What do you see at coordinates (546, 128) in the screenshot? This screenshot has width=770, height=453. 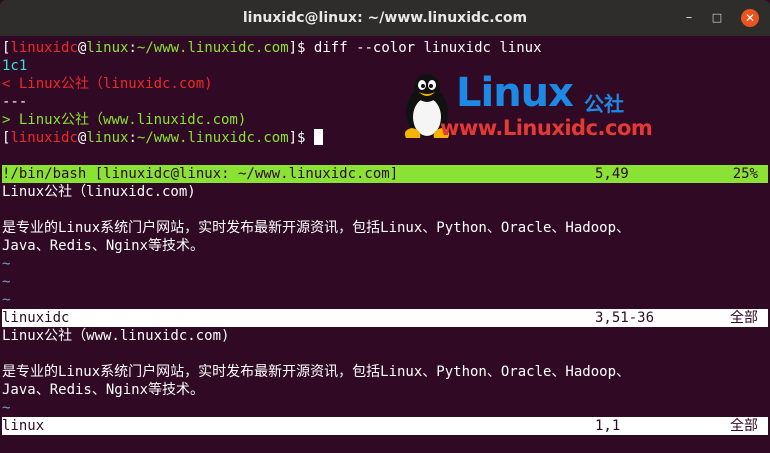 I see `logo-url: www.Linuxidc.com` at bounding box center [546, 128].